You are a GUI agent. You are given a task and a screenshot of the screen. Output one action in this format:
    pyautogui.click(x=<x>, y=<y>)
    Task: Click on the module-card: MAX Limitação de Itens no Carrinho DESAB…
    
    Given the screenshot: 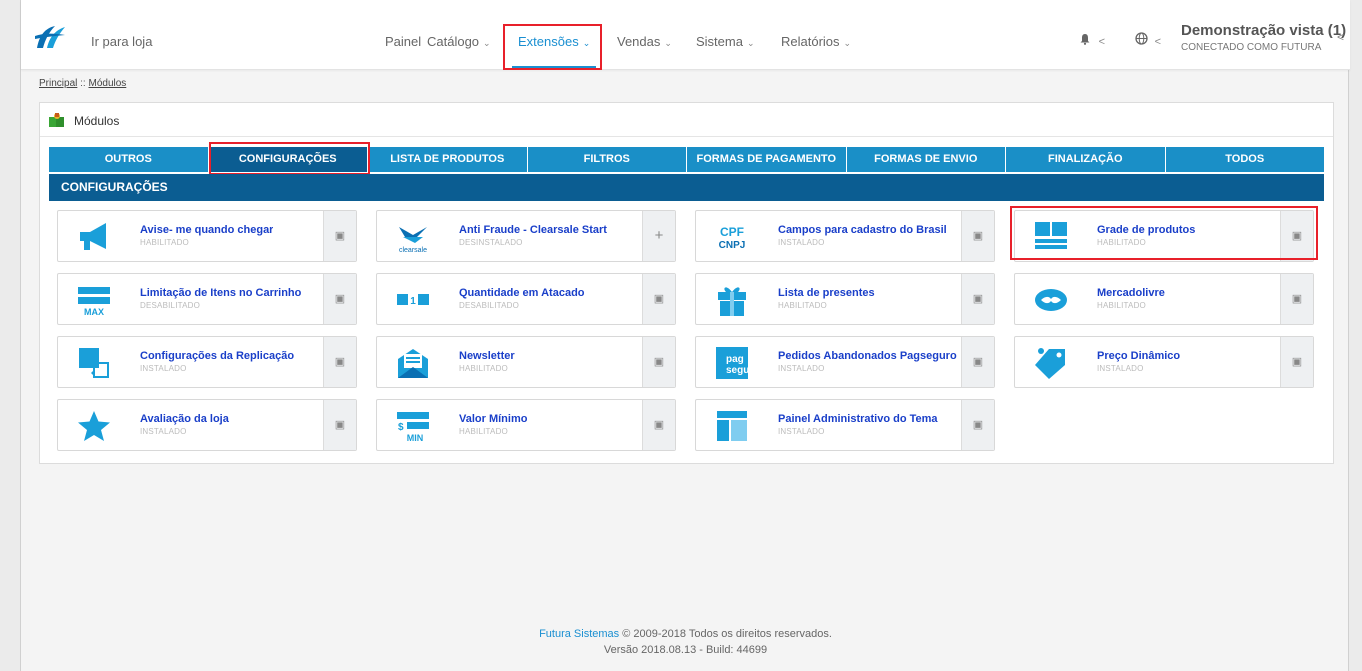 What is the action you would take?
    pyautogui.click(x=207, y=299)
    